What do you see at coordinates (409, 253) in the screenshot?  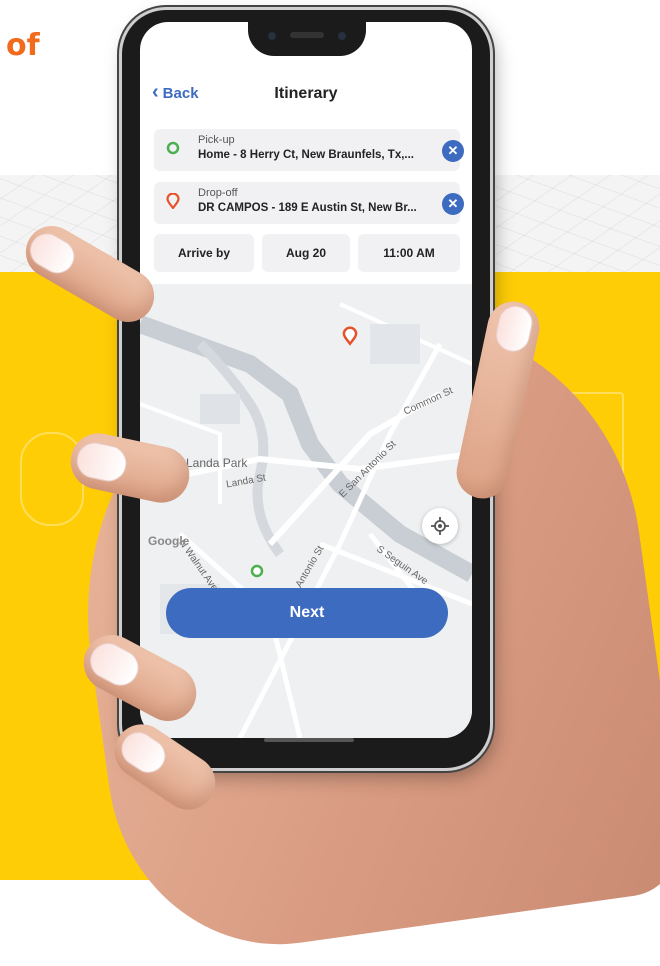 I see `time-selector: 11:00 AM` at bounding box center [409, 253].